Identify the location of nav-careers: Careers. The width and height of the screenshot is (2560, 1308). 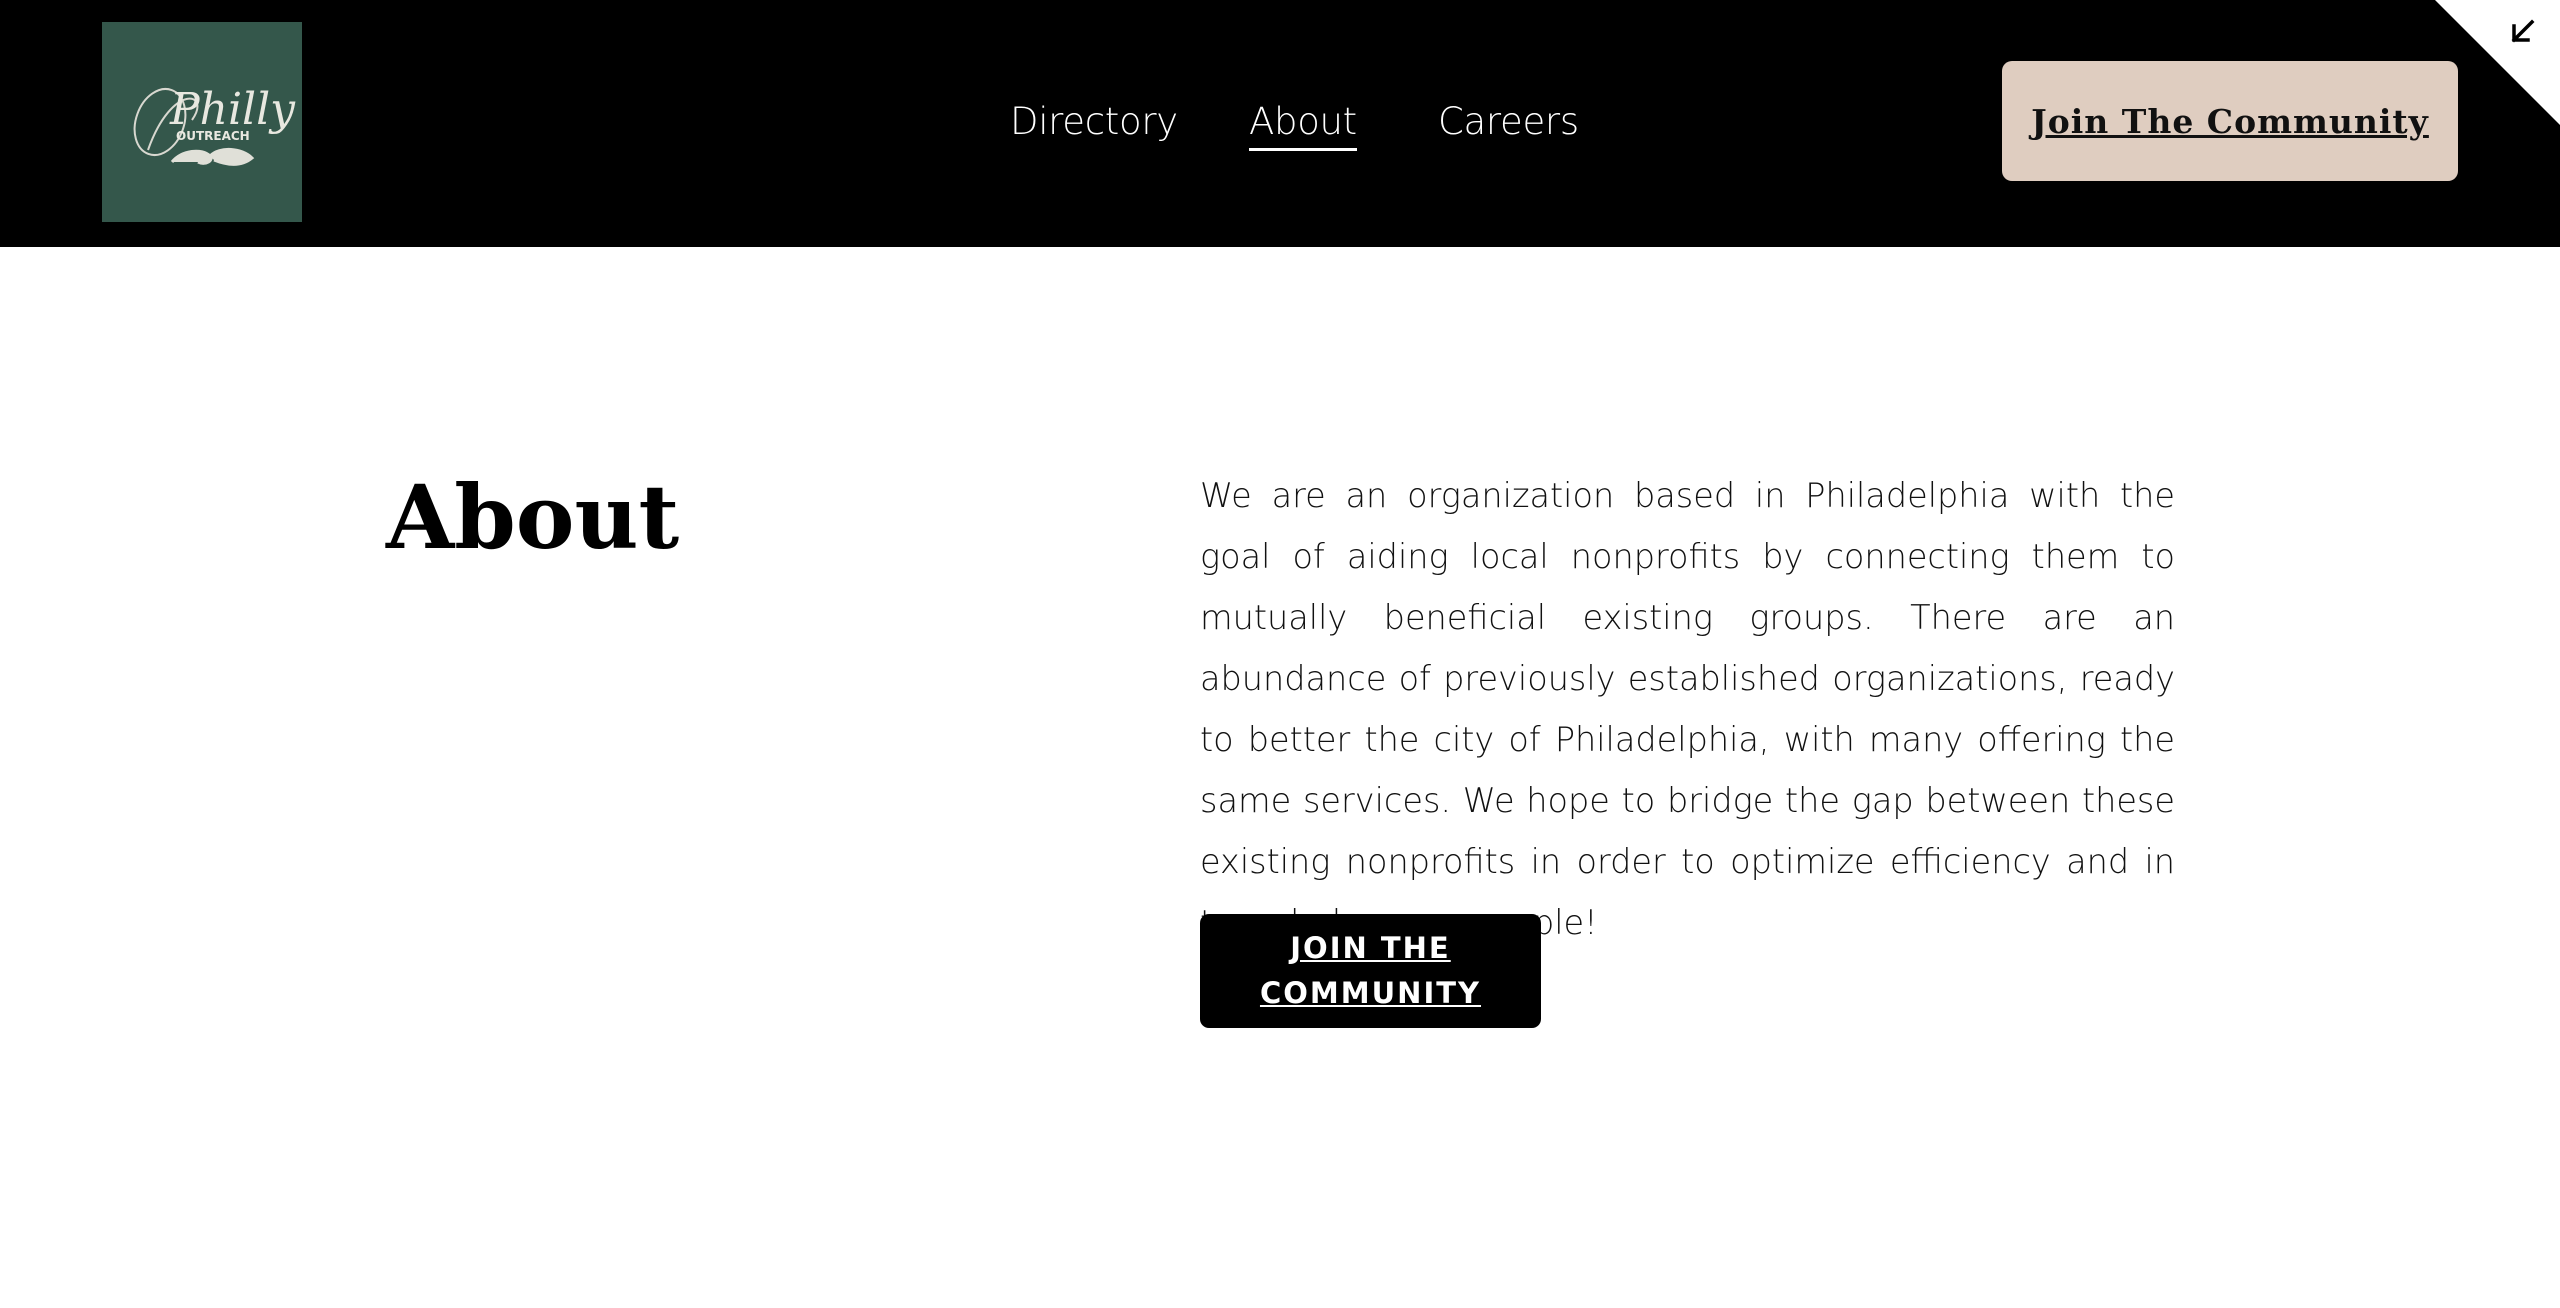
(1508, 122).